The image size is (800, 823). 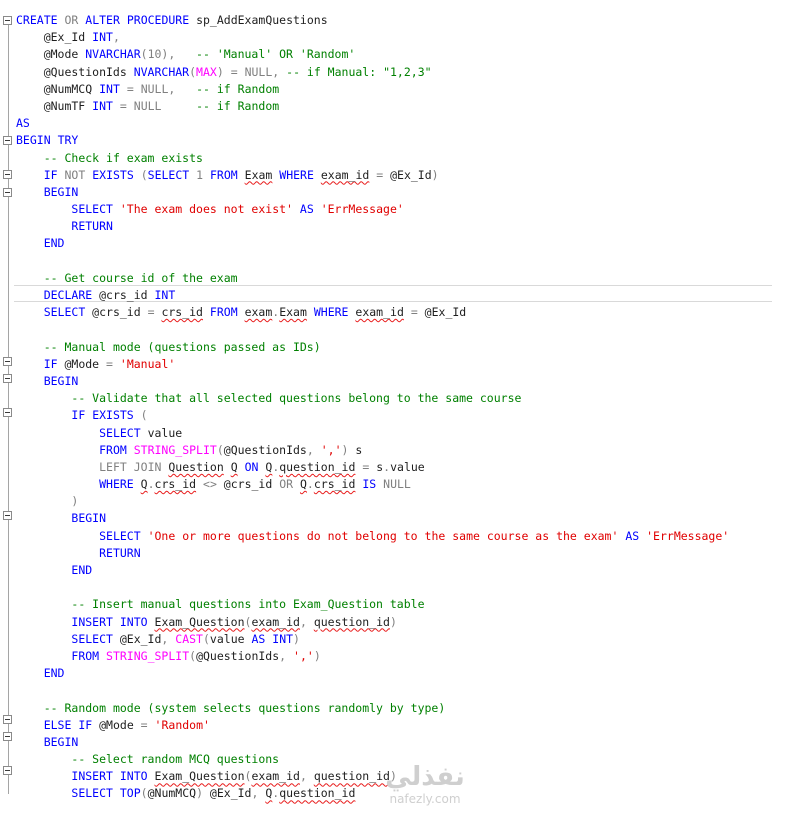 I want to click on code-line: -- Check if exam exists, so click(x=372, y=158).